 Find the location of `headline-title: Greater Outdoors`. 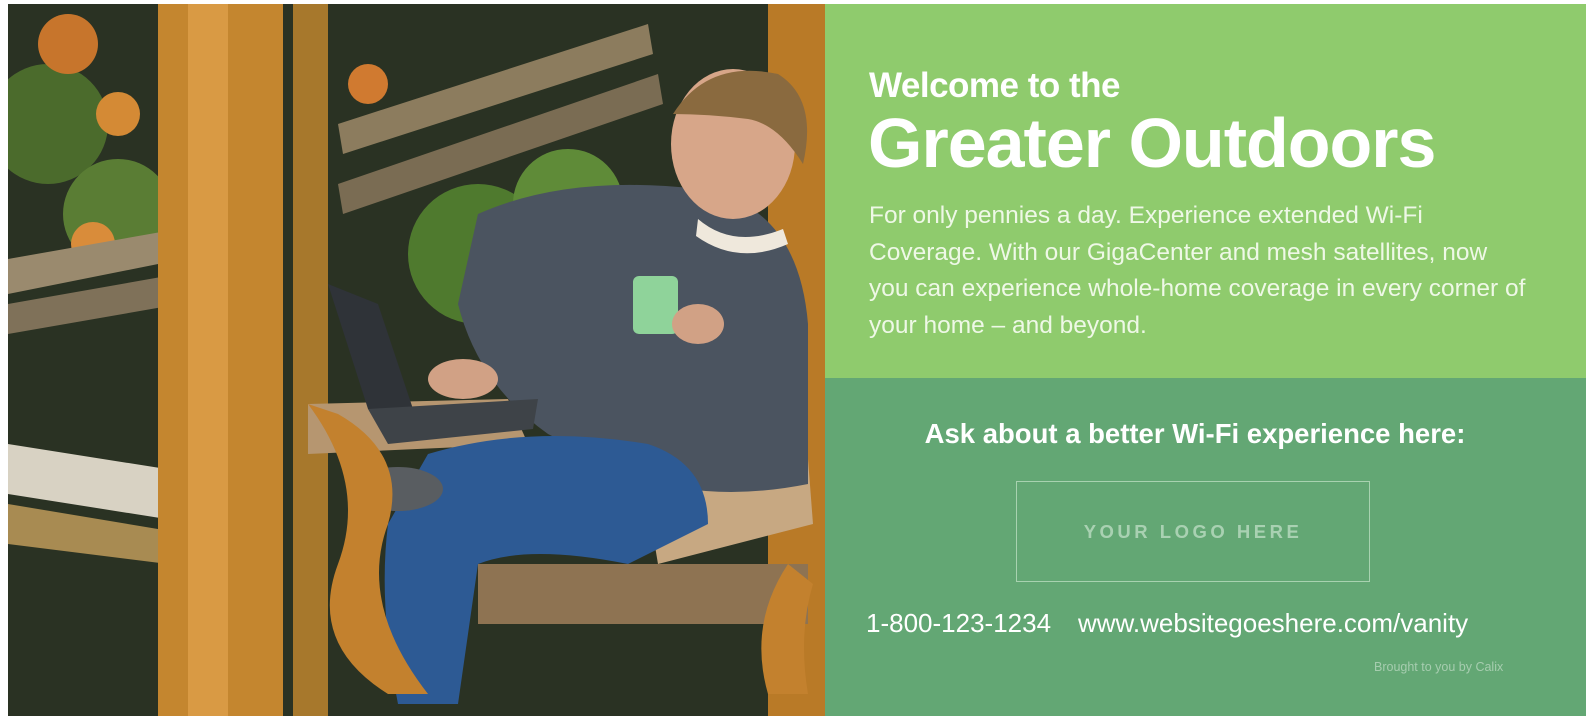

headline-title: Greater Outdoors is located at coordinates (1152, 143).